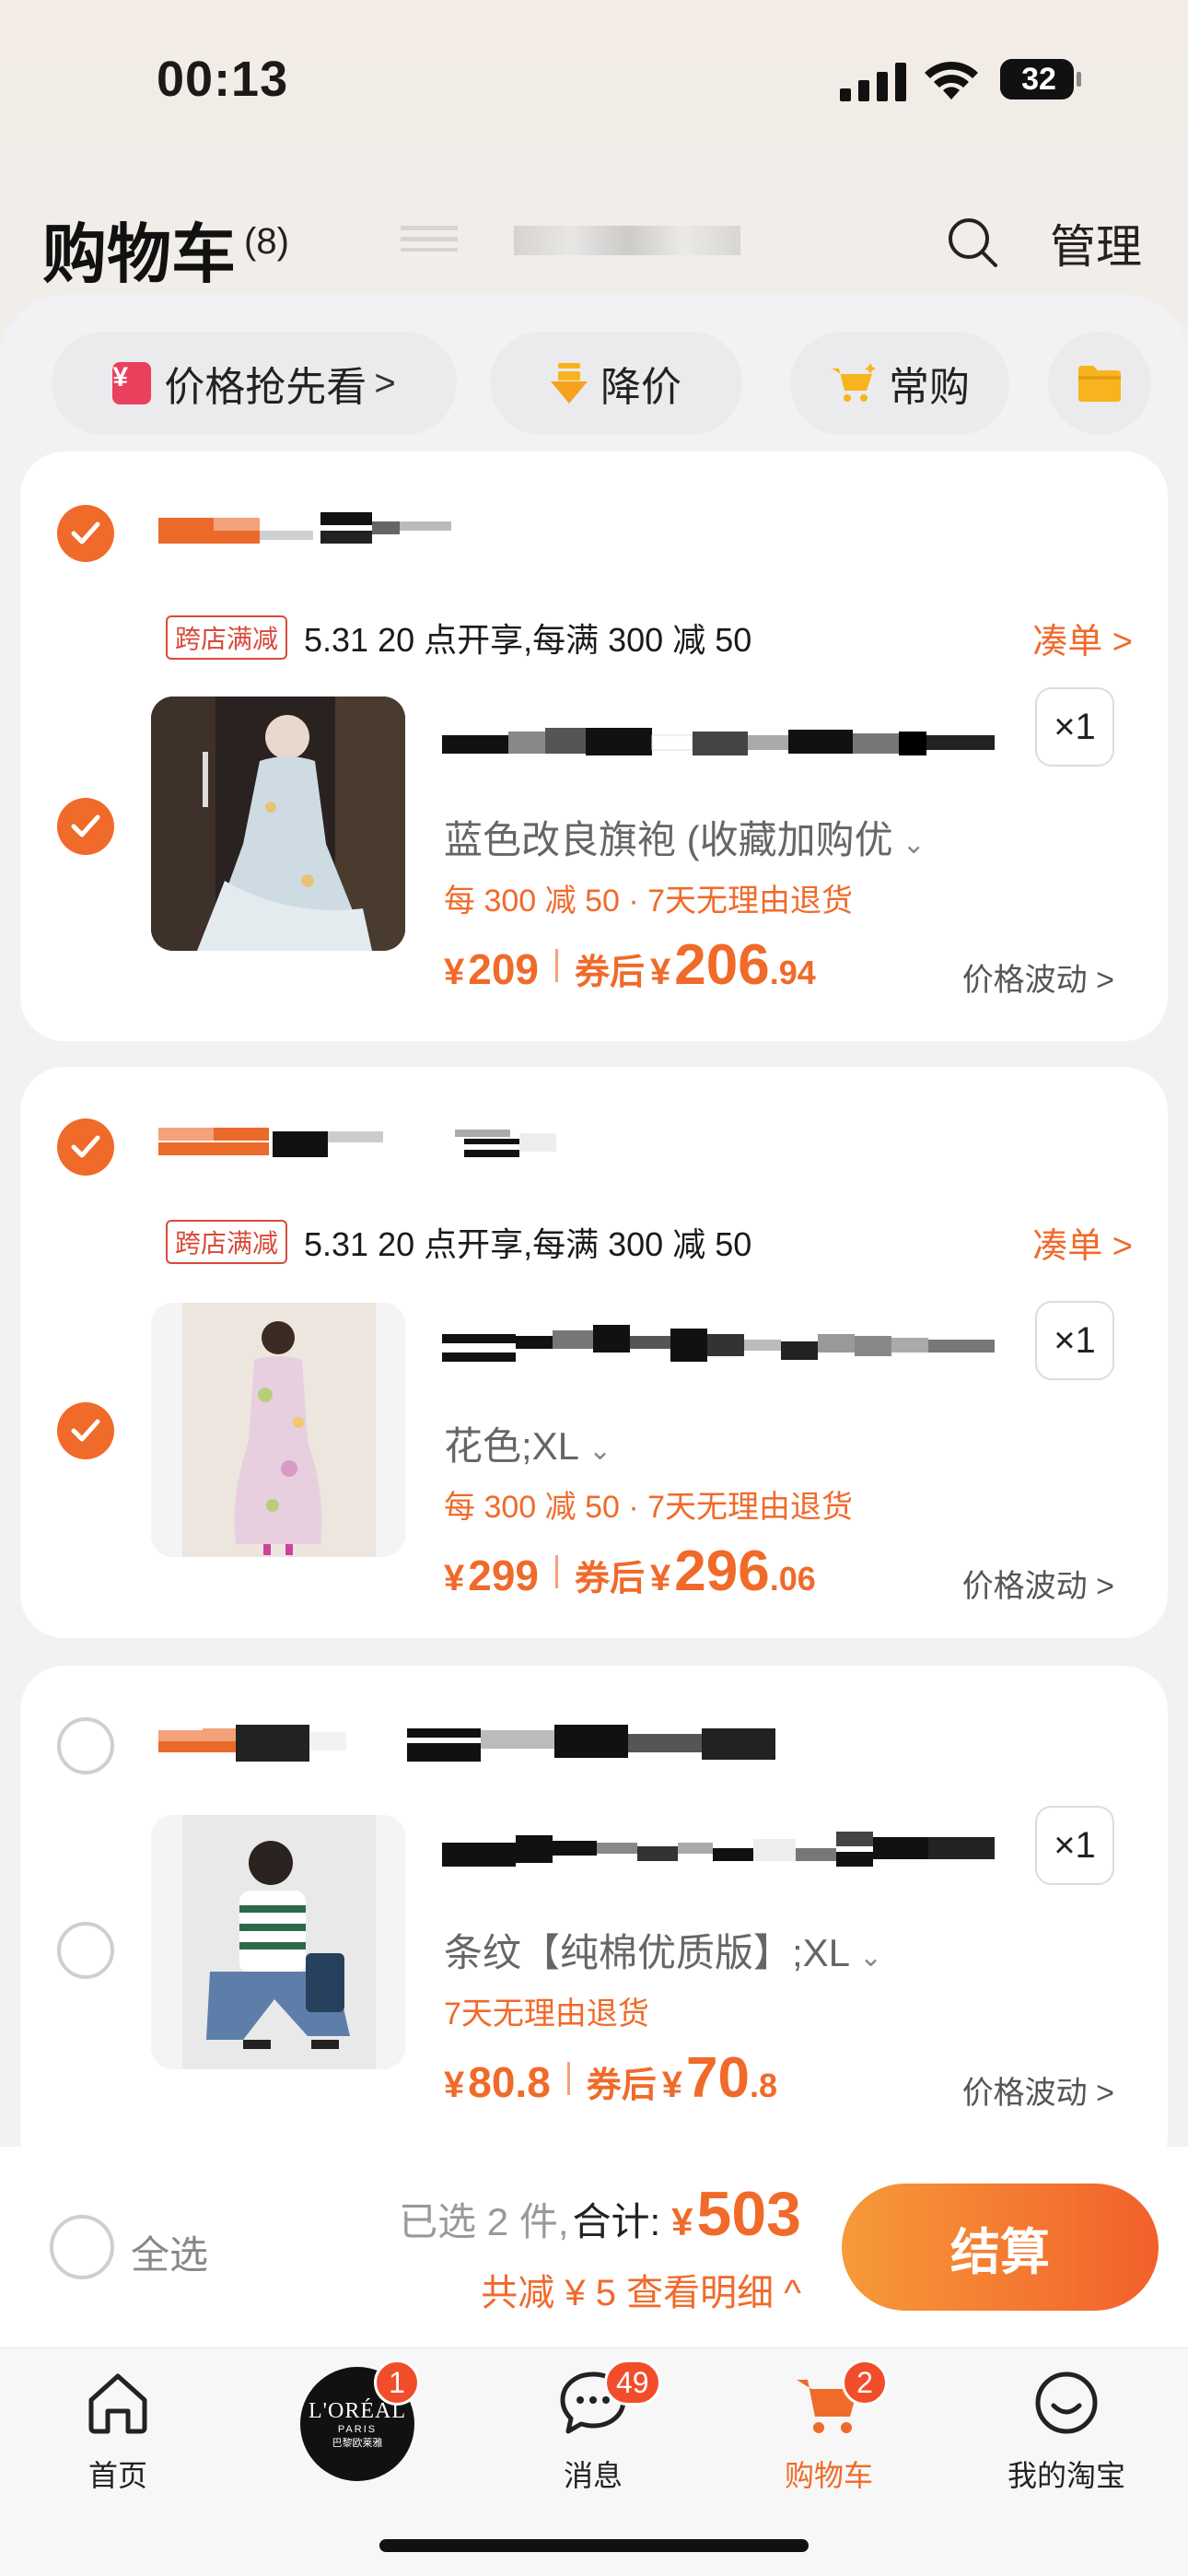 This screenshot has height=2576, width=1188. I want to click on tab-profile: 我的淘宝, so click(1066, 2431).